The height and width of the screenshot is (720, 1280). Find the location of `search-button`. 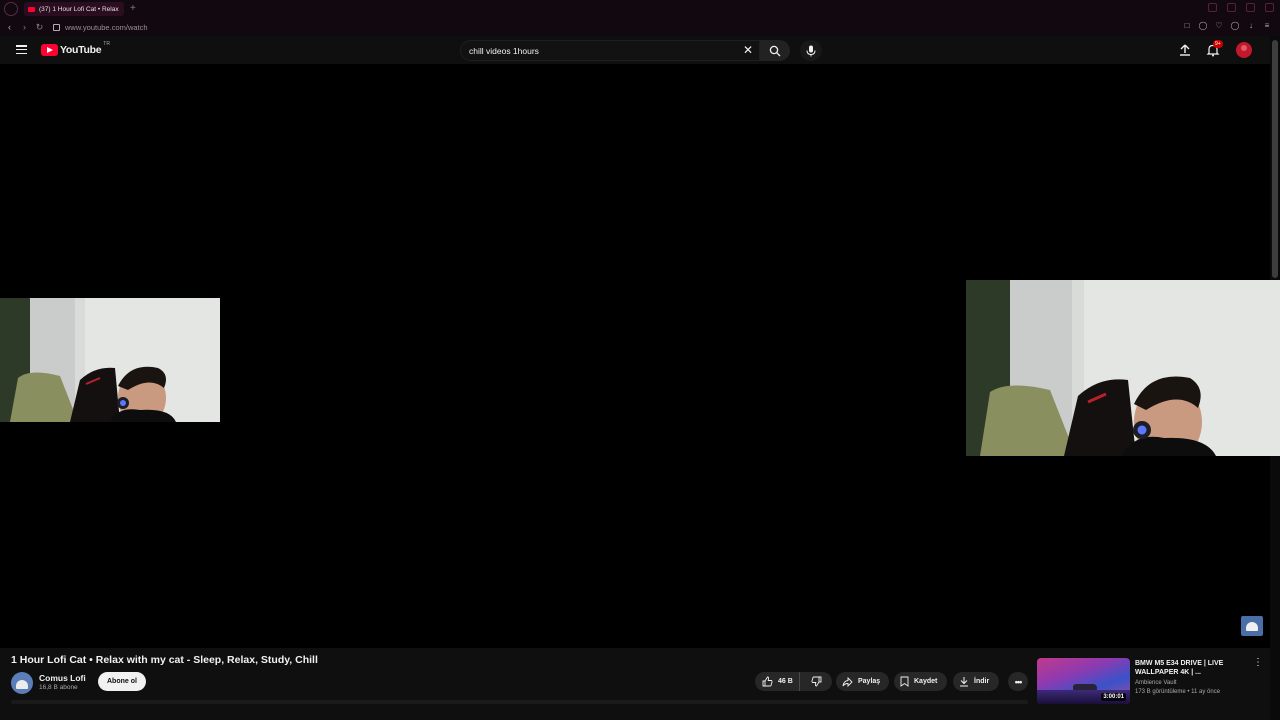

search-button is located at coordinates (775, 50).